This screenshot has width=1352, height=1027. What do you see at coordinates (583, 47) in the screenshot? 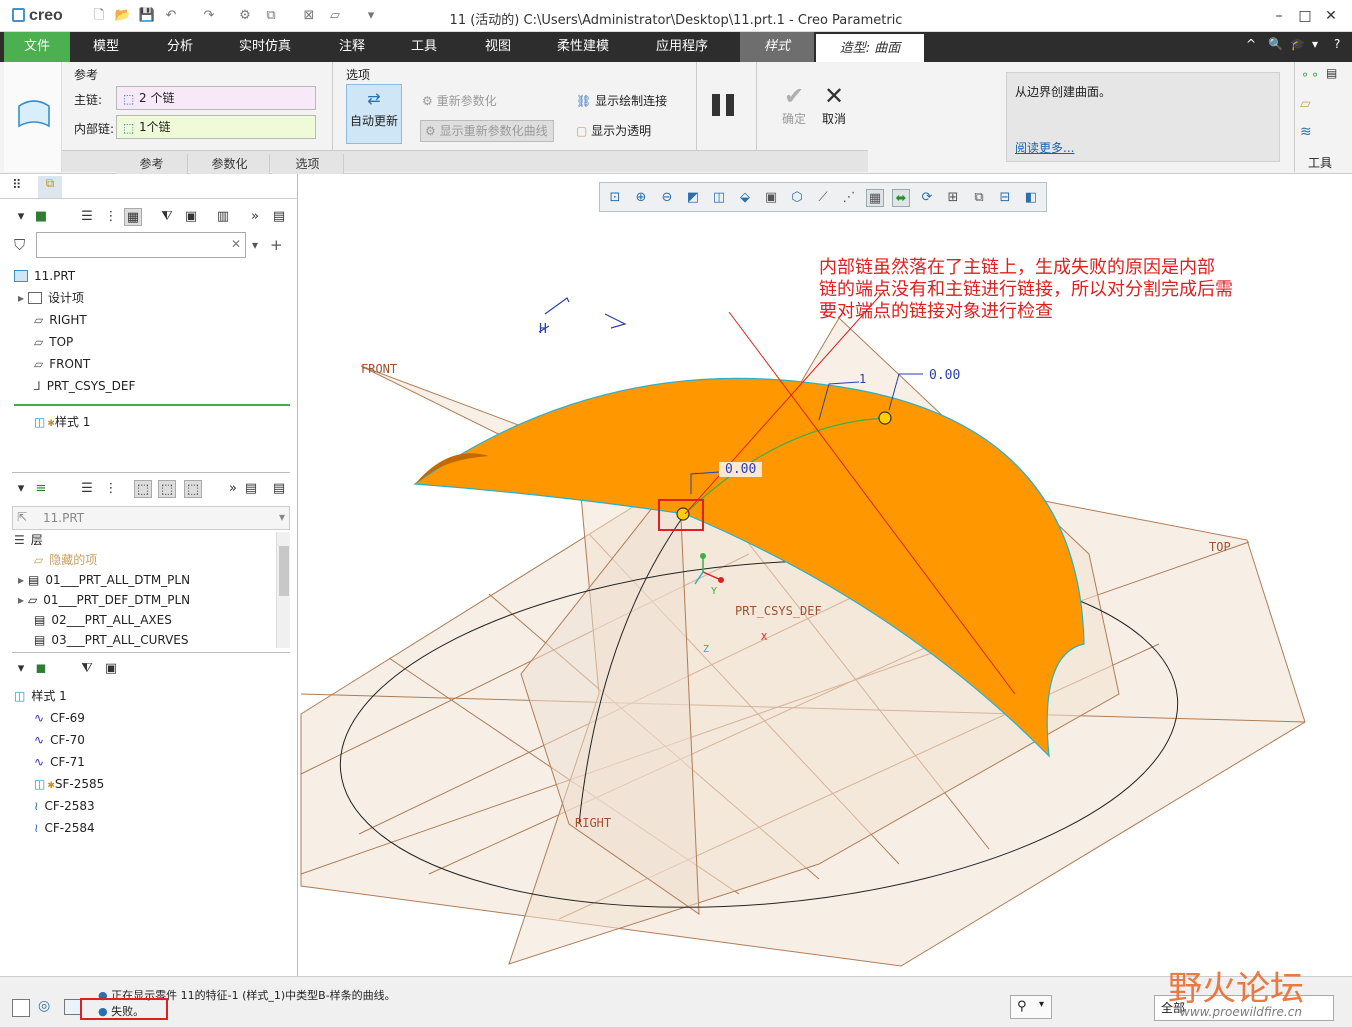
I see `tab-flexible-modeling: 柔性建模` at bounding box center [583, 47].